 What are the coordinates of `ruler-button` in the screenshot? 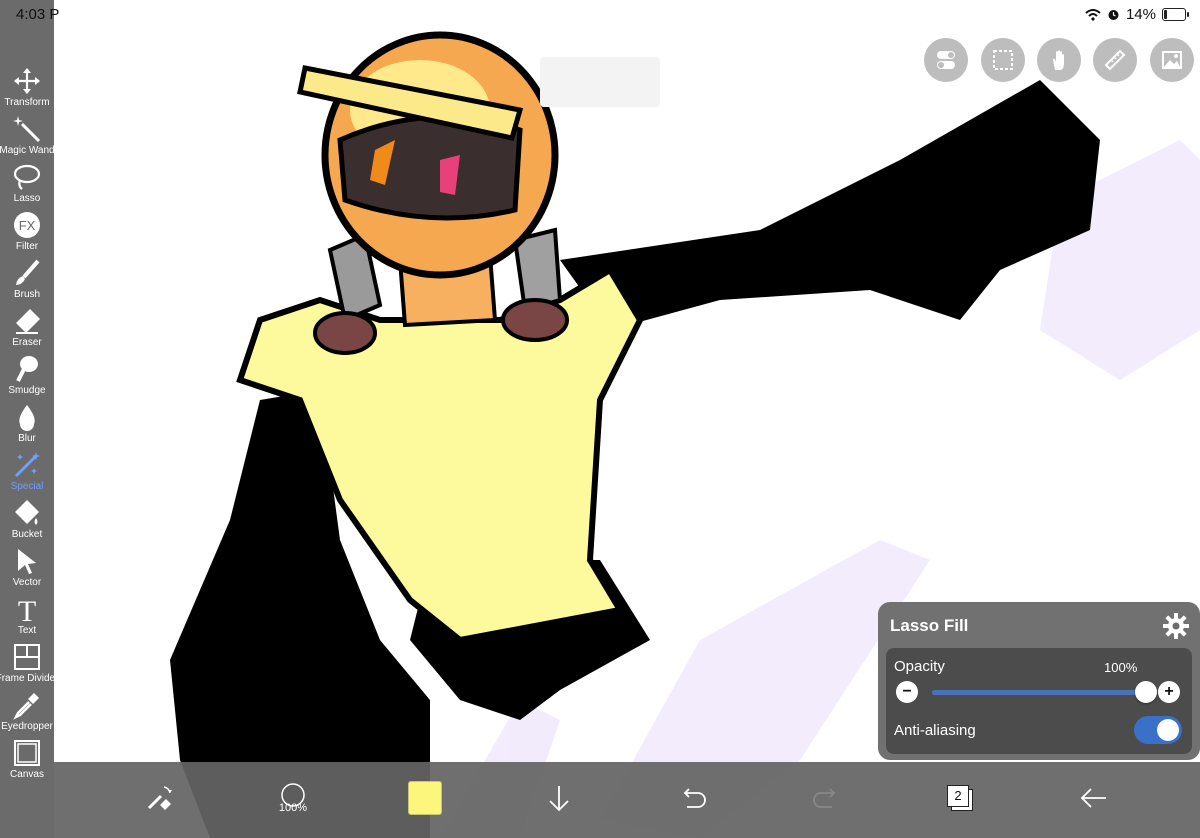 It's located at (1115, 60).